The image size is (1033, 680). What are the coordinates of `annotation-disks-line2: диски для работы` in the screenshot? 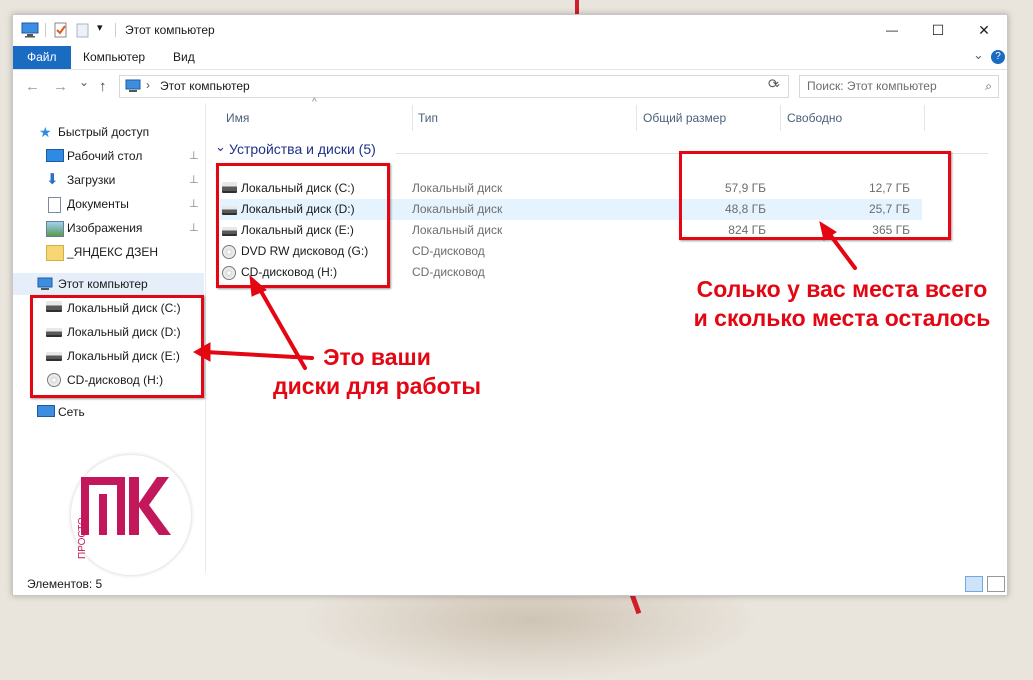 It's located at (377, 386).